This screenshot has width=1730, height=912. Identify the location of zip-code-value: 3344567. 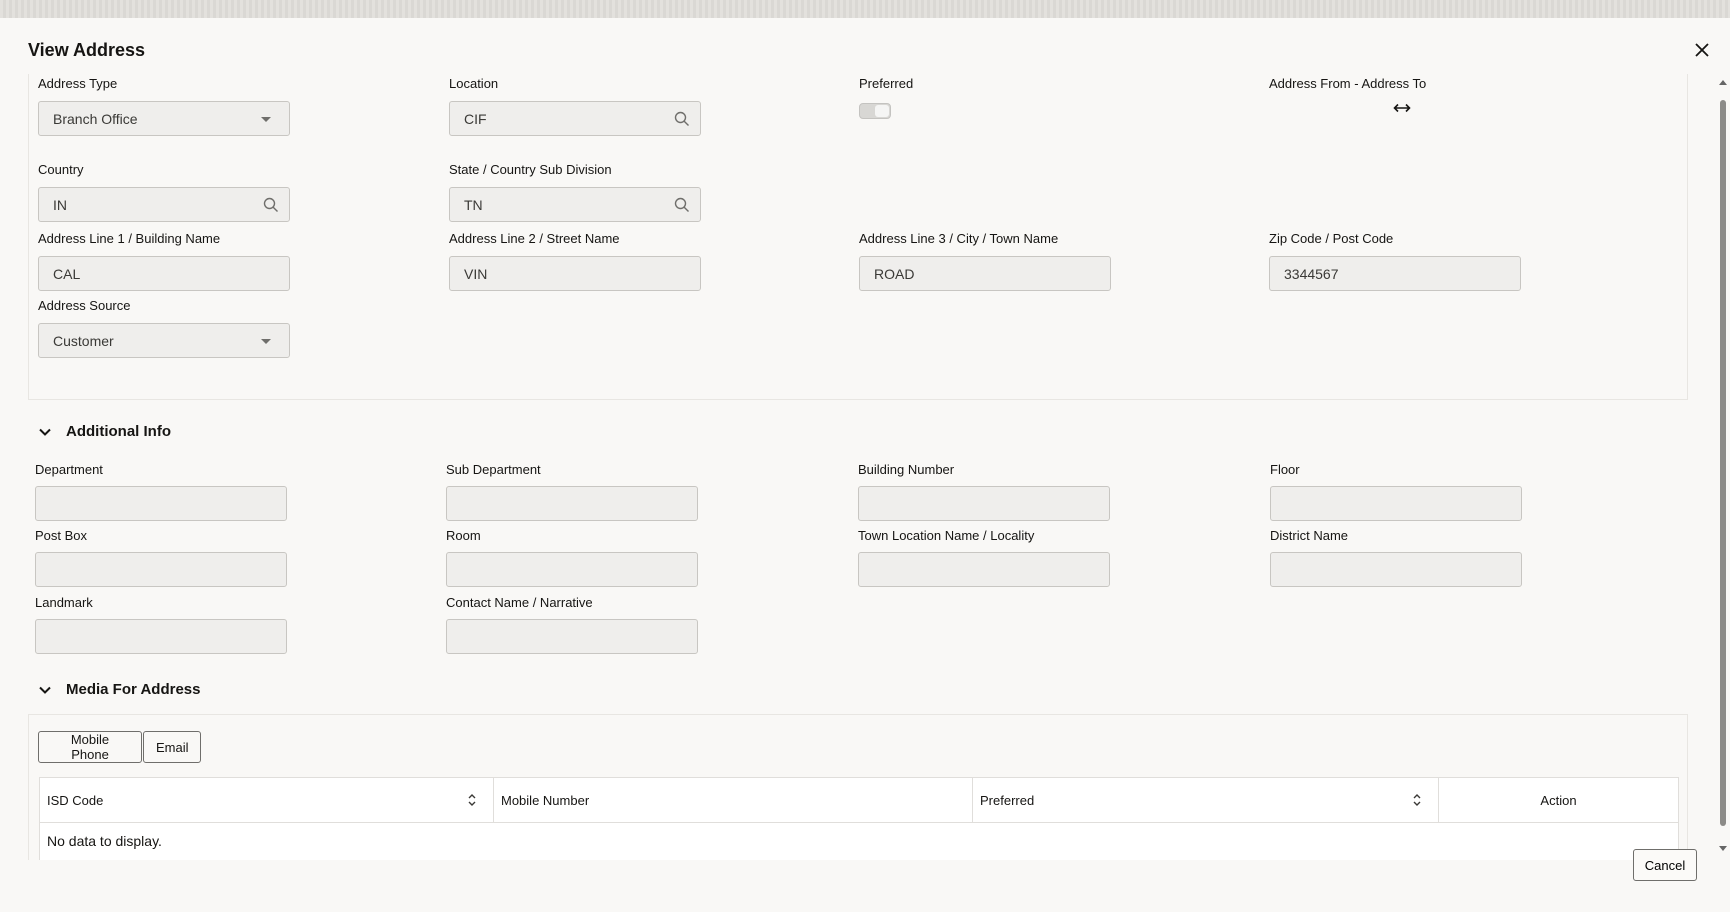
(1311, 273).